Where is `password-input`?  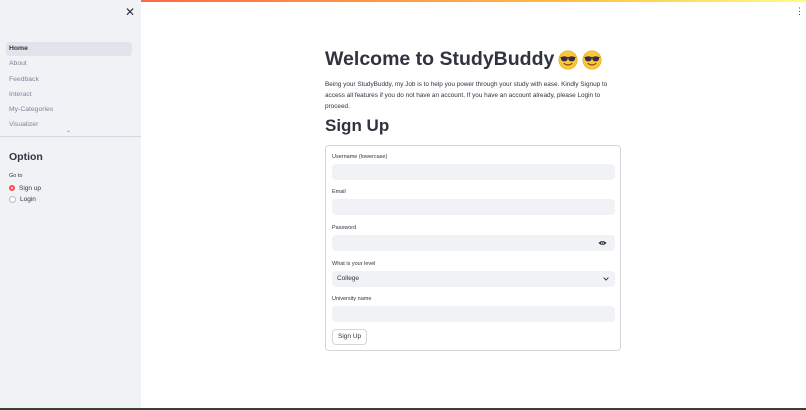
password-input is located at coordinates (473, 243).